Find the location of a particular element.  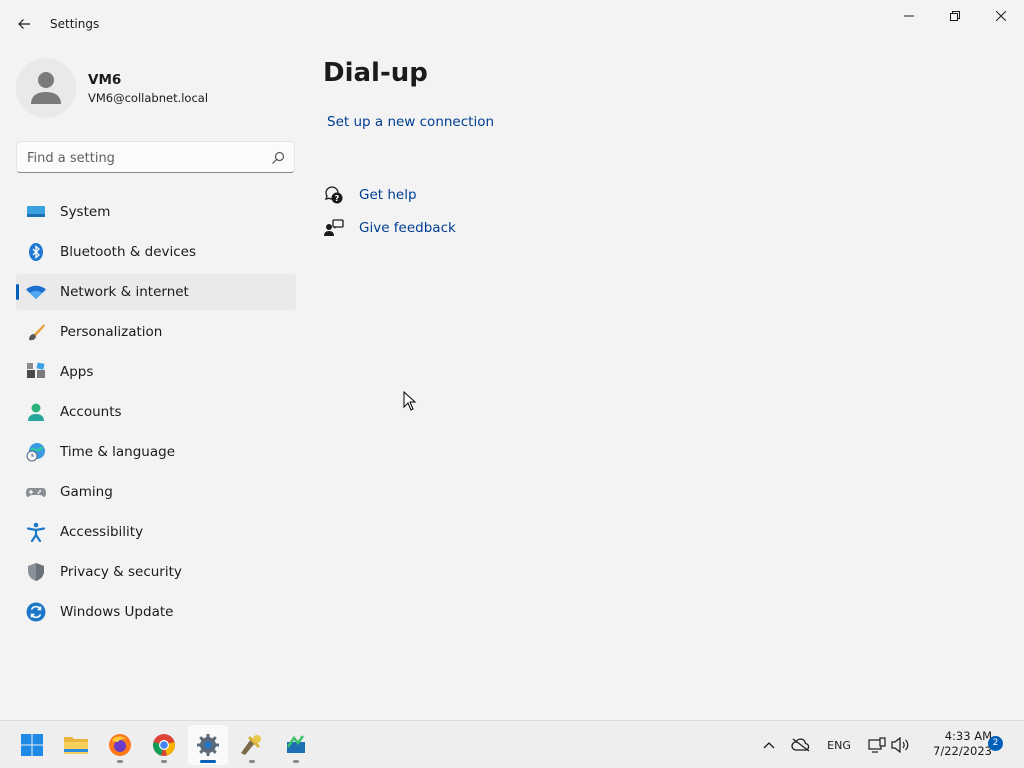

clock: 4:33 AM 7/22/2023 is located at coordinates (952, 744).